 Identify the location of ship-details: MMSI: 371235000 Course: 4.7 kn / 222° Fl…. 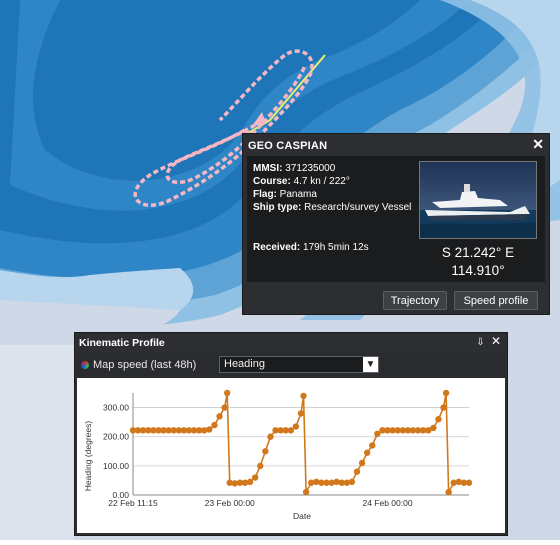
(333, 188).